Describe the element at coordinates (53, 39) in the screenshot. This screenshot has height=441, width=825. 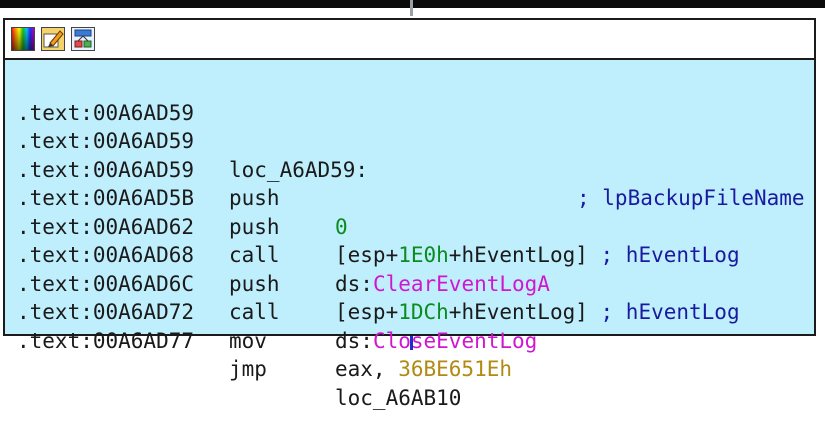
I see `edit-icon` at that location.